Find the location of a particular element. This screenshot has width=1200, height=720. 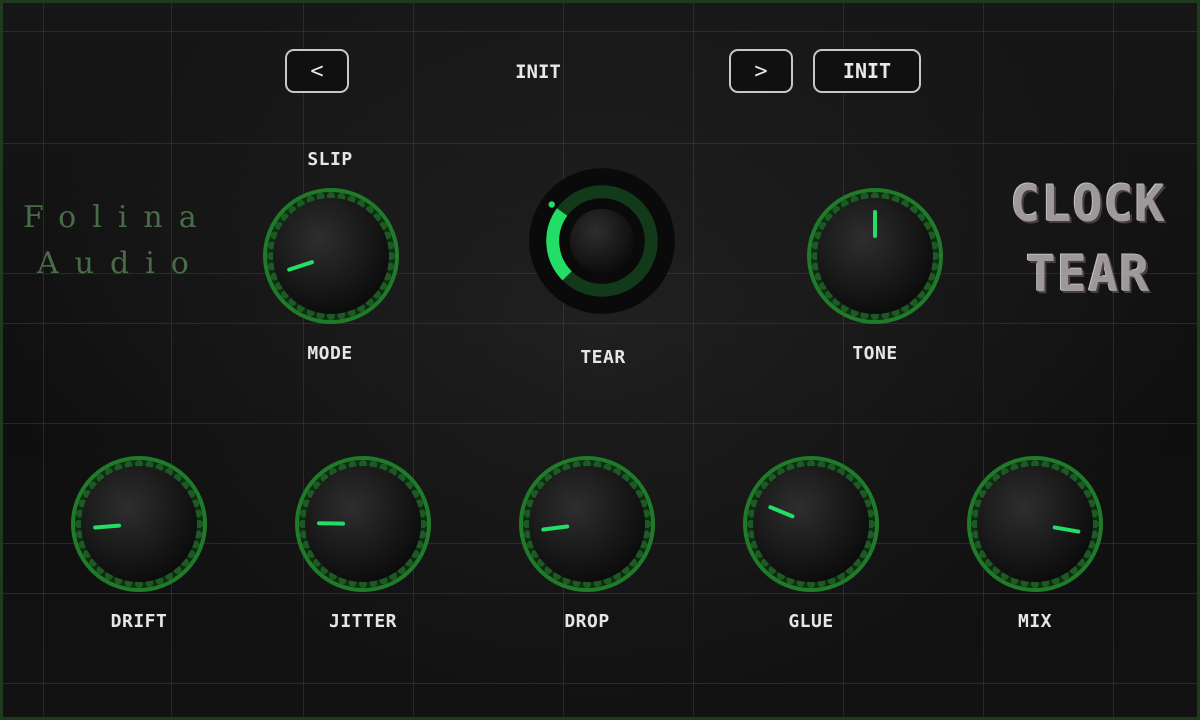

tone-knob is located at coordinates (875, 256).